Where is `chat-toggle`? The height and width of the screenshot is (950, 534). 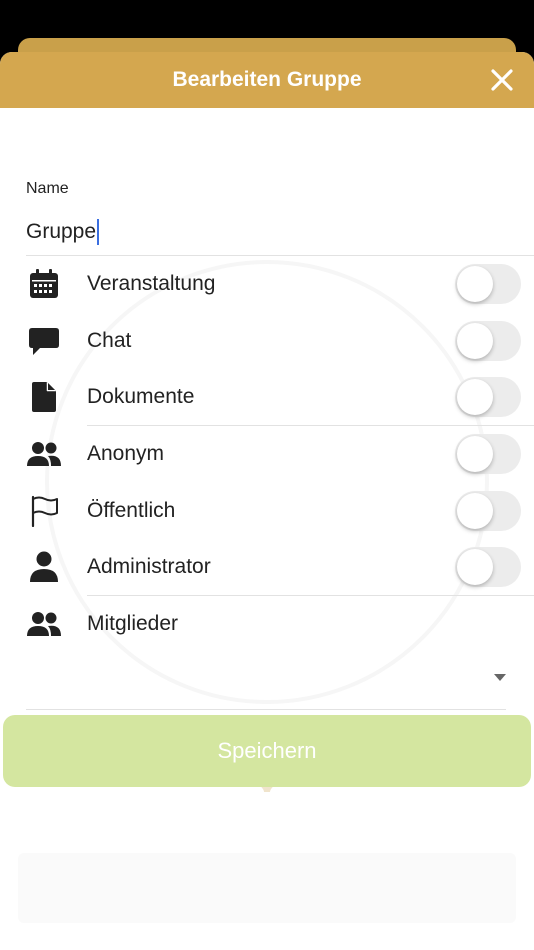
chat-toggle is located at coordinates (488, 341).